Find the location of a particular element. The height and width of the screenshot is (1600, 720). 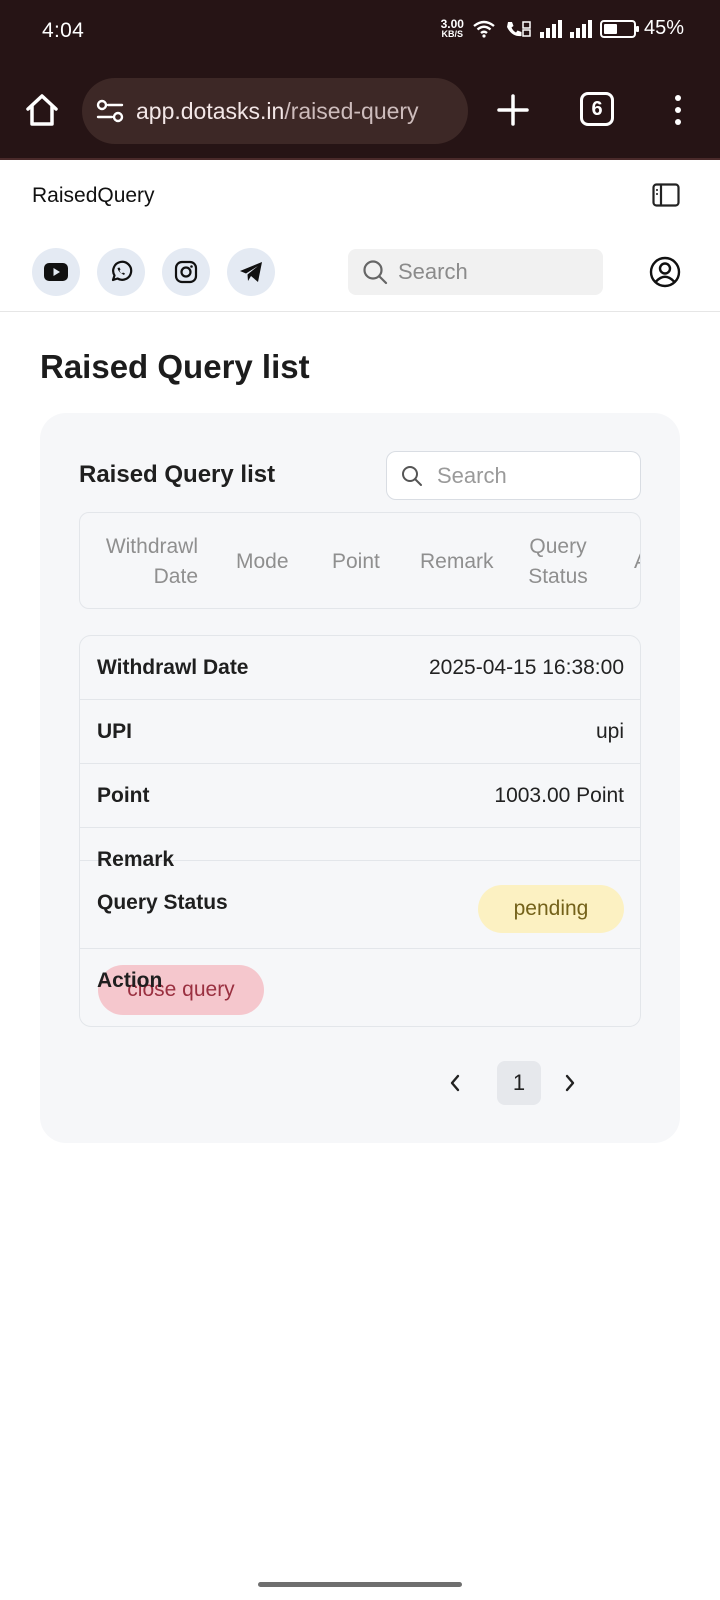

net-speed: 3.00 KB/S is located at coordinates (452, 27).